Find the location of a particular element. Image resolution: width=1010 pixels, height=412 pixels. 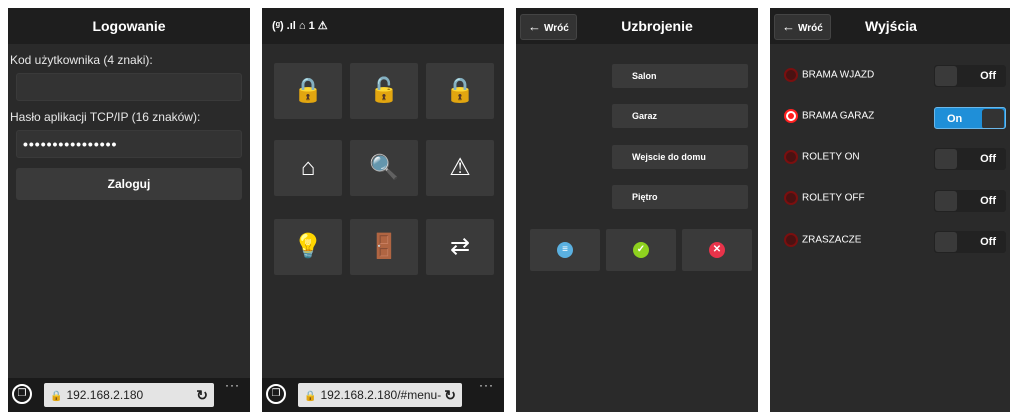

output-row: BRAMA GARAZ is located at coordinates (829, 116).